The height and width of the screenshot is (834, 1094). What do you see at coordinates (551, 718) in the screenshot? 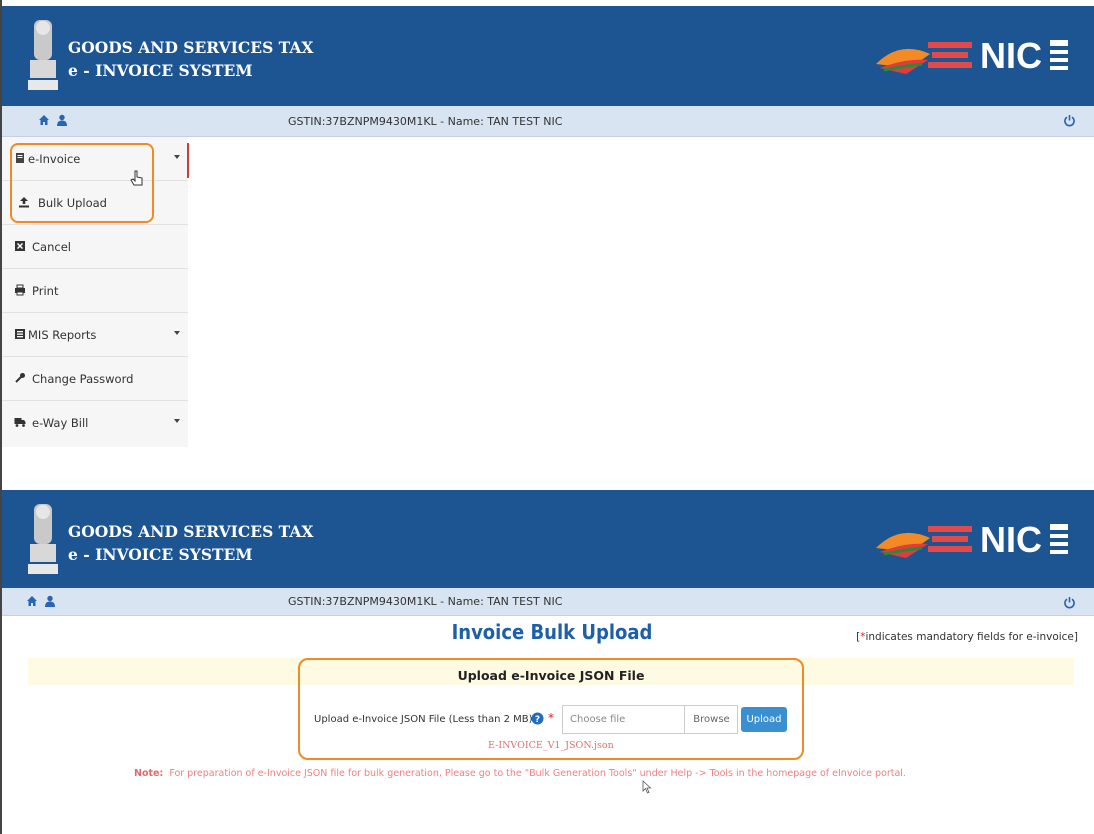
I see `required-star: *` at bounding box center [551, 718].